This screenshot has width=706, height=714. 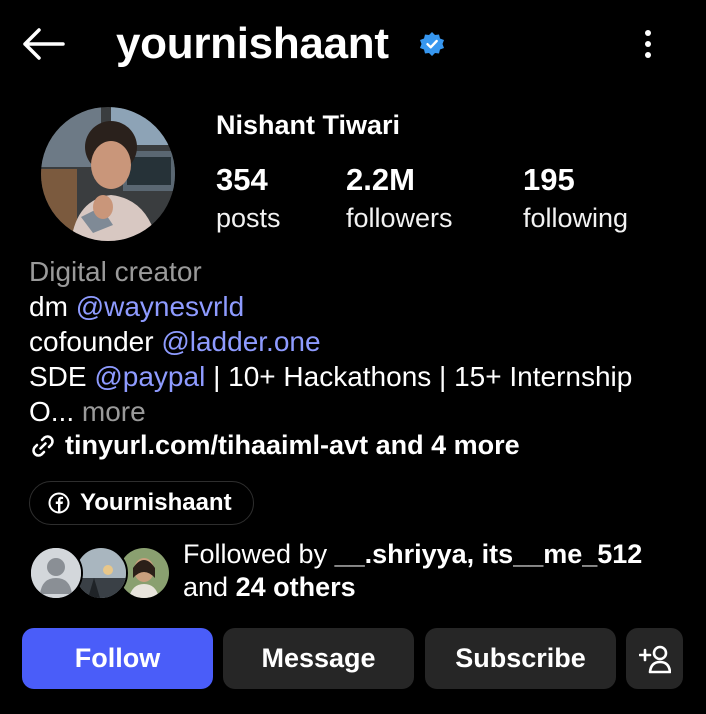 I want to click on bio-dm-prefix: dm, so click(x=52, y=306).